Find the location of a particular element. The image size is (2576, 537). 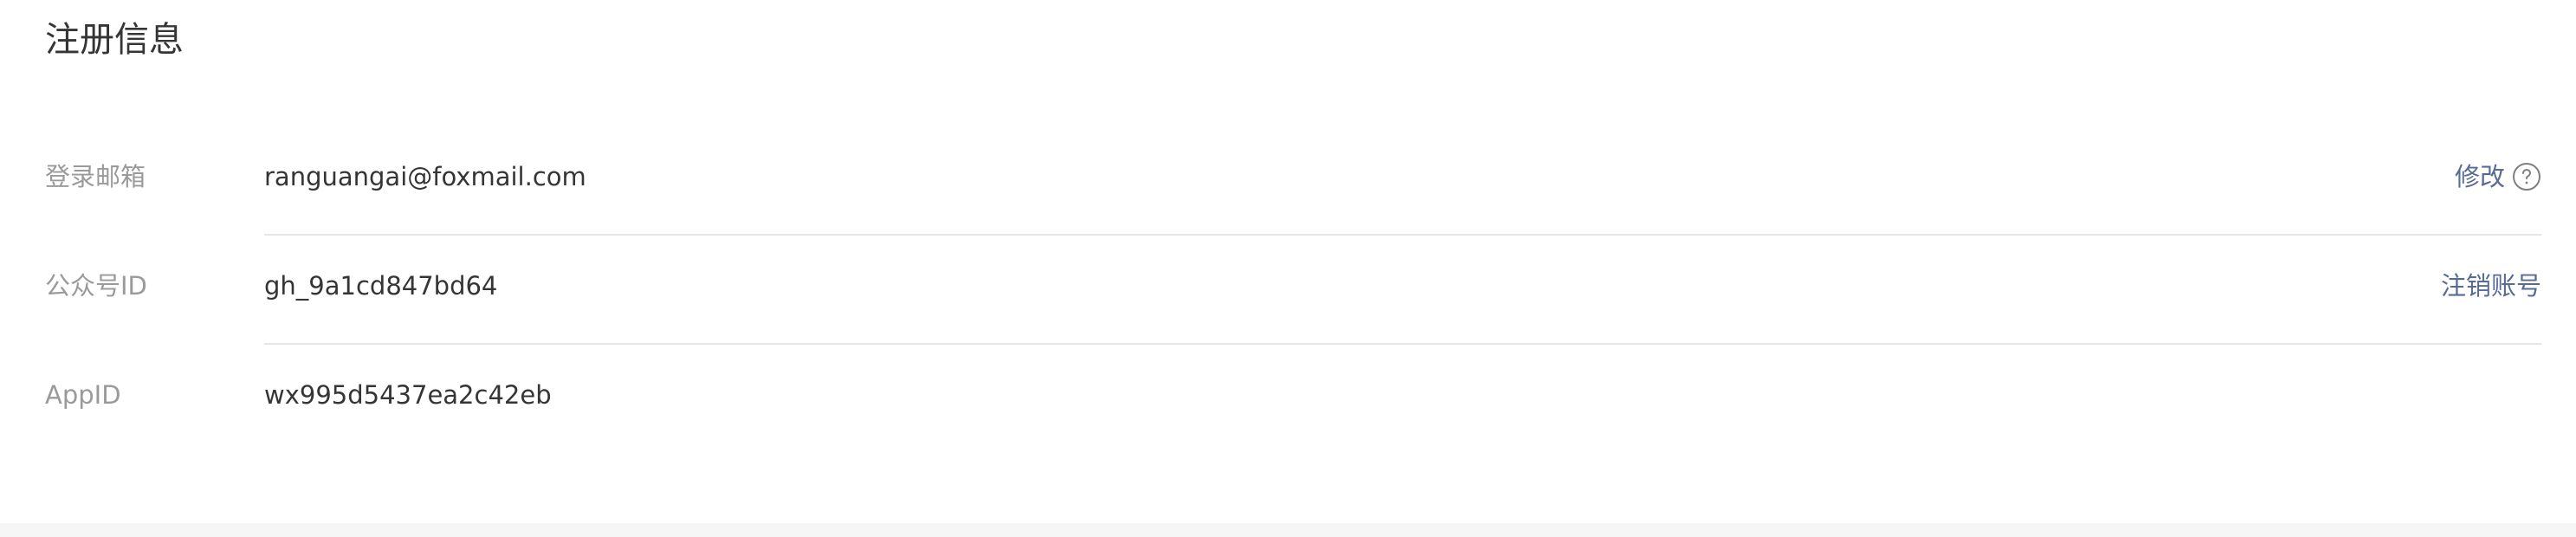

appid-label: AppID is located at coordinates (83, 395).